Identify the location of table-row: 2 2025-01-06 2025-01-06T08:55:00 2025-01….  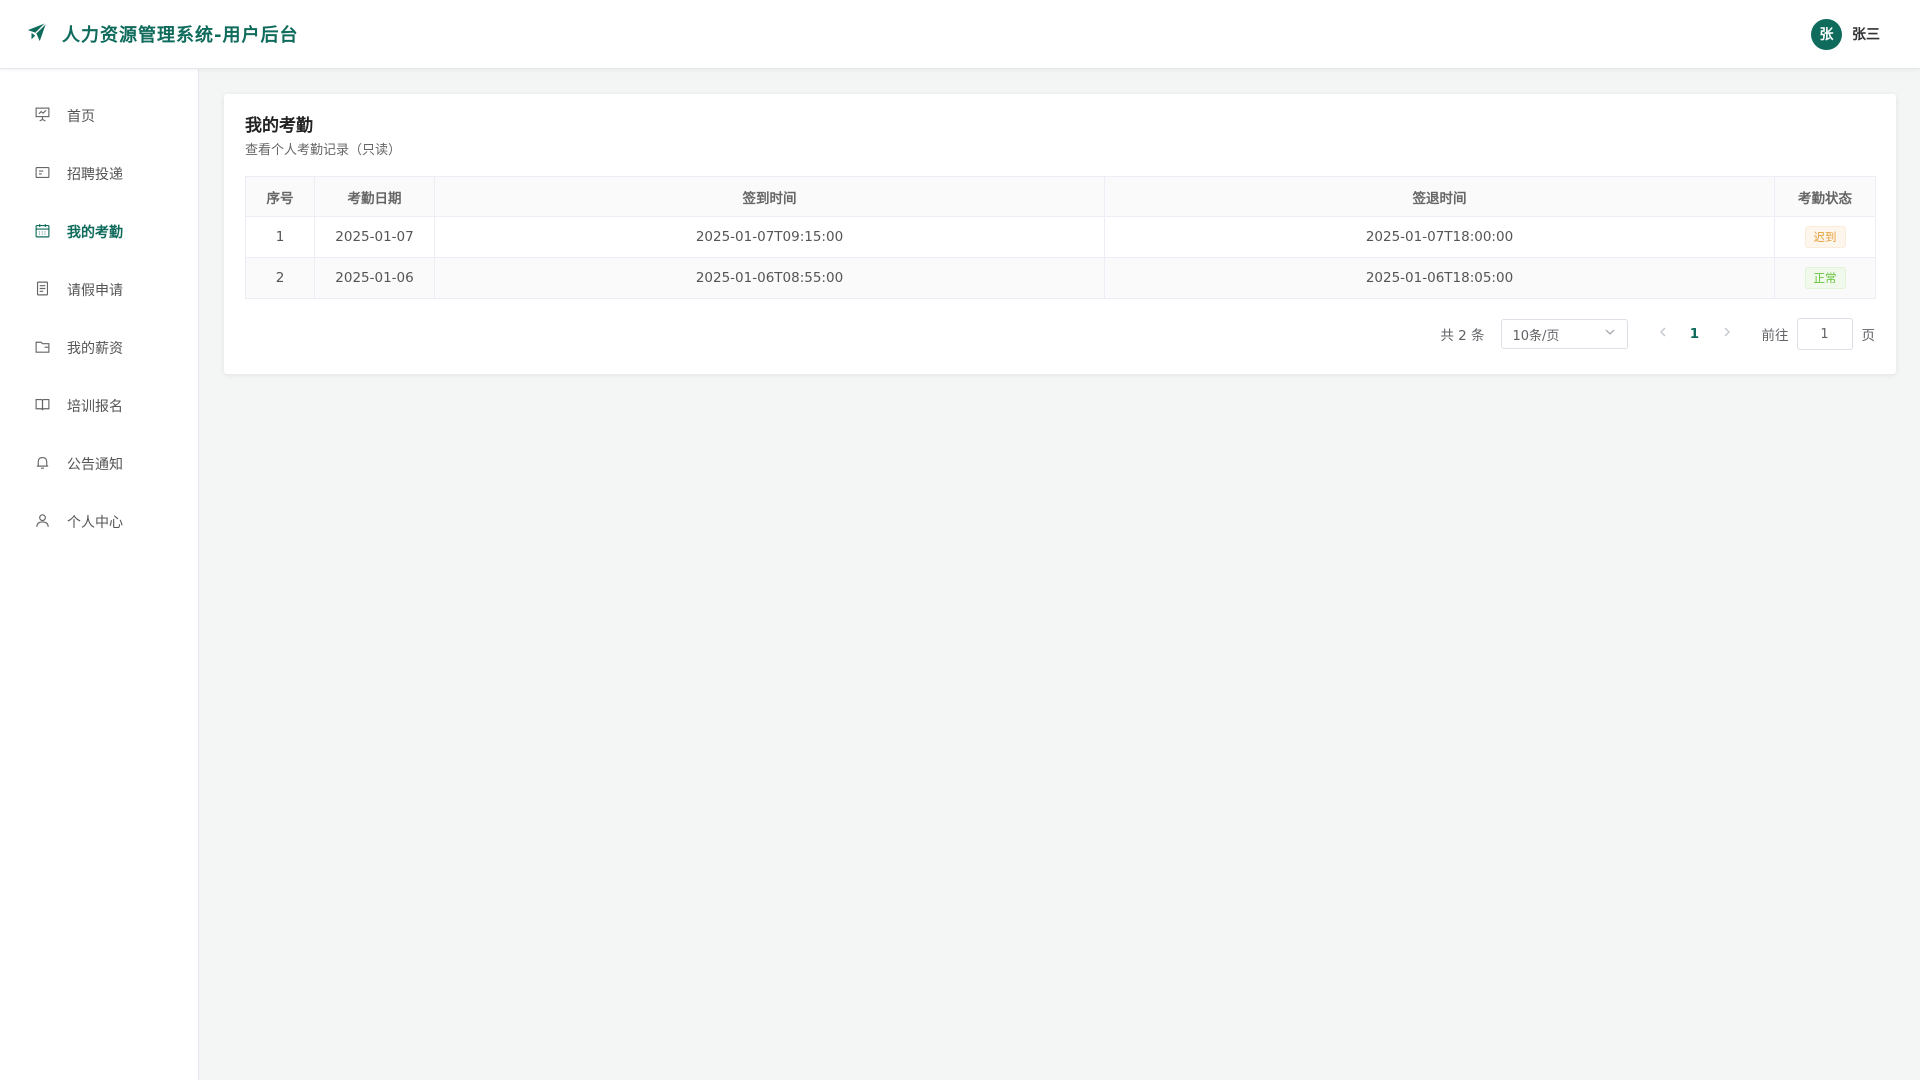
(1060, 278).